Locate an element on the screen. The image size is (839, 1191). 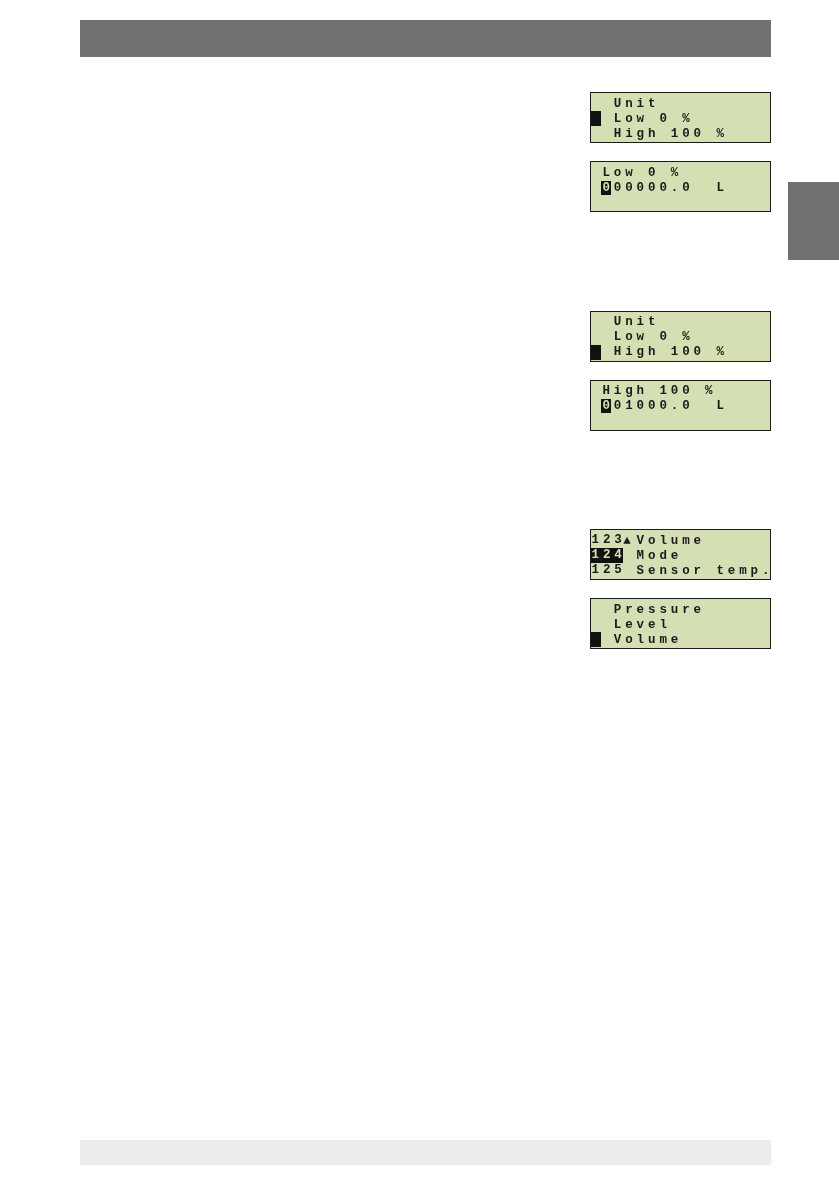
menu-number: 124 is located at coordinates (607, 555).